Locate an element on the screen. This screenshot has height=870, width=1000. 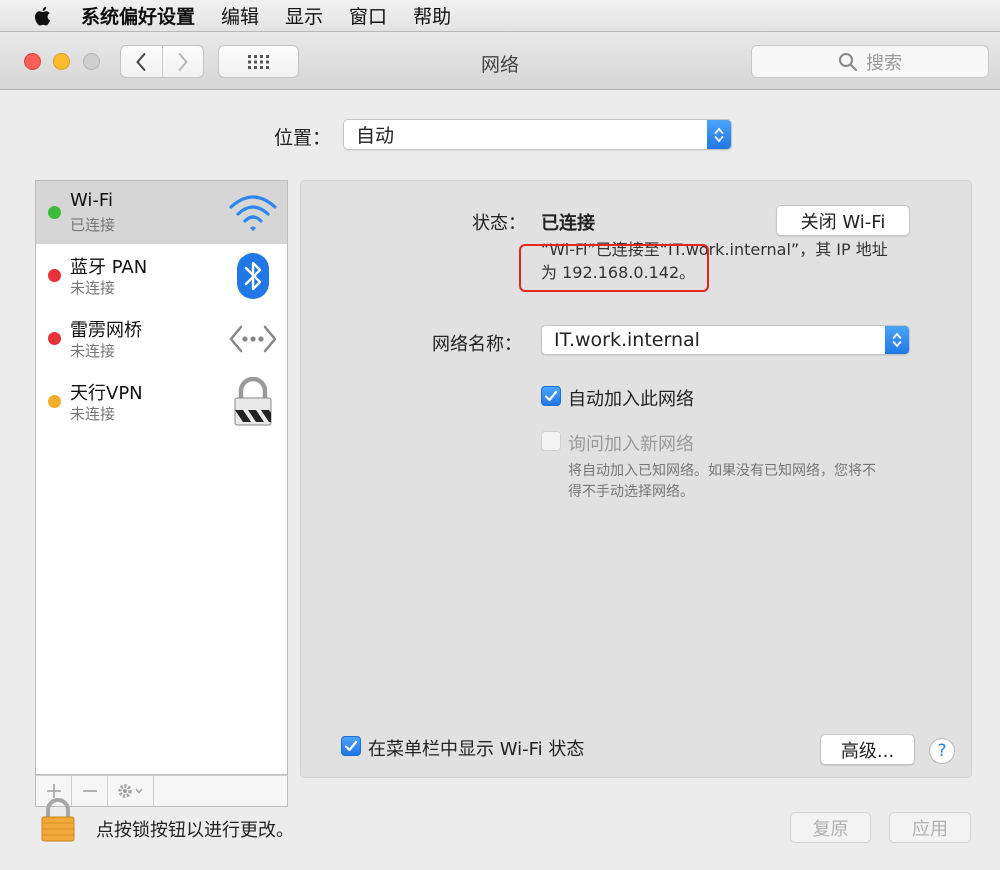
location-popup: 自动 is located at coordinates (537, 134).